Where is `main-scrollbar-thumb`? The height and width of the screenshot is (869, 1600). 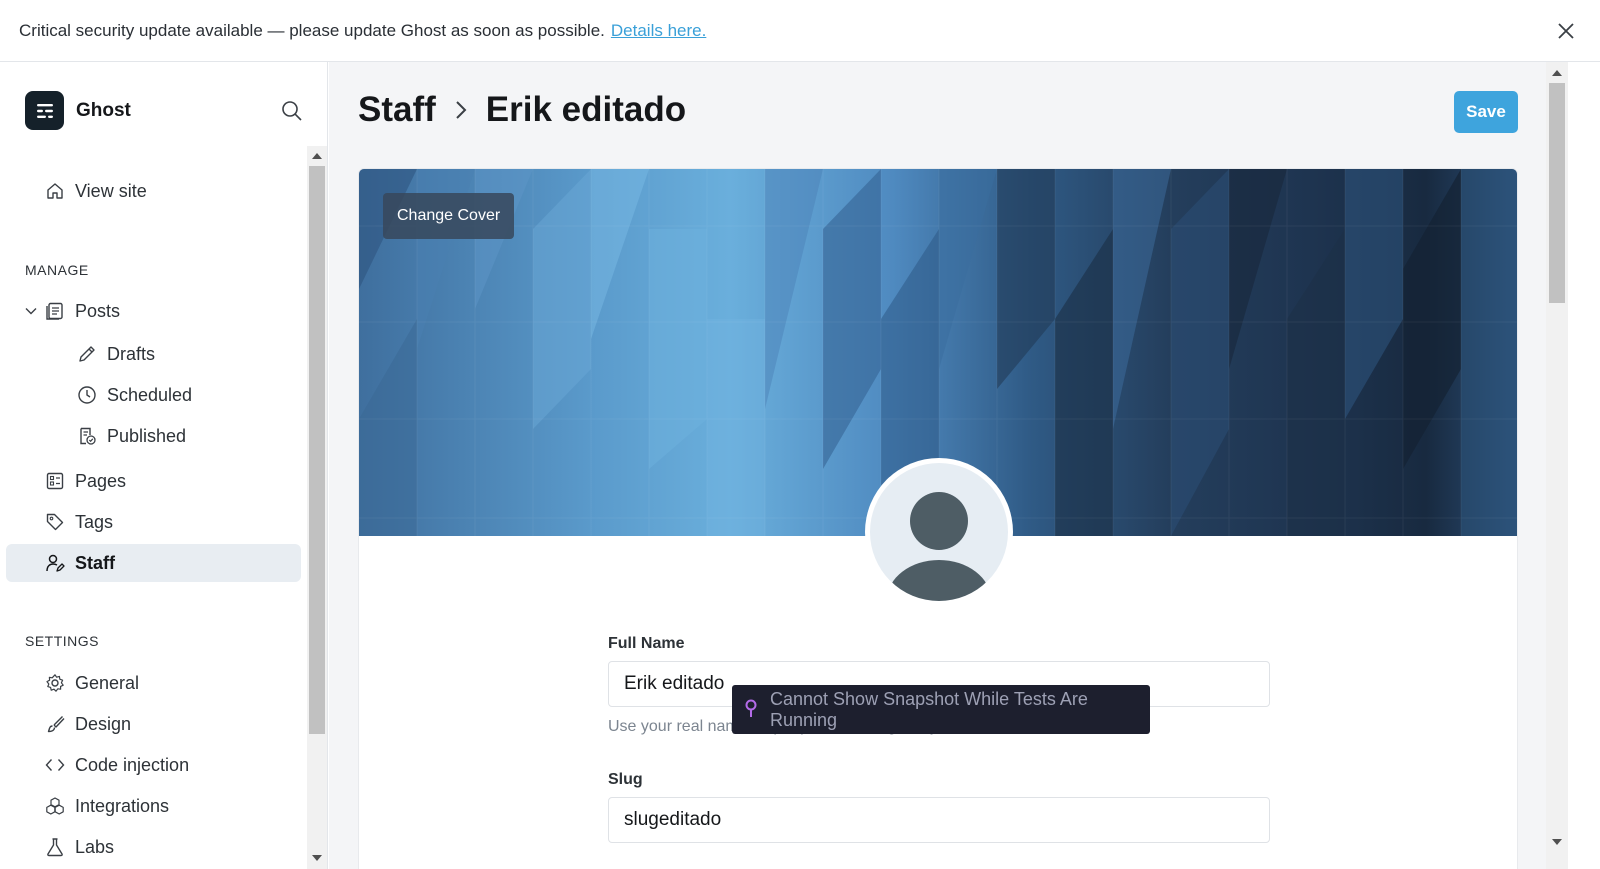 main-scrollbar-thumb is located at coordinates (1557, 193).